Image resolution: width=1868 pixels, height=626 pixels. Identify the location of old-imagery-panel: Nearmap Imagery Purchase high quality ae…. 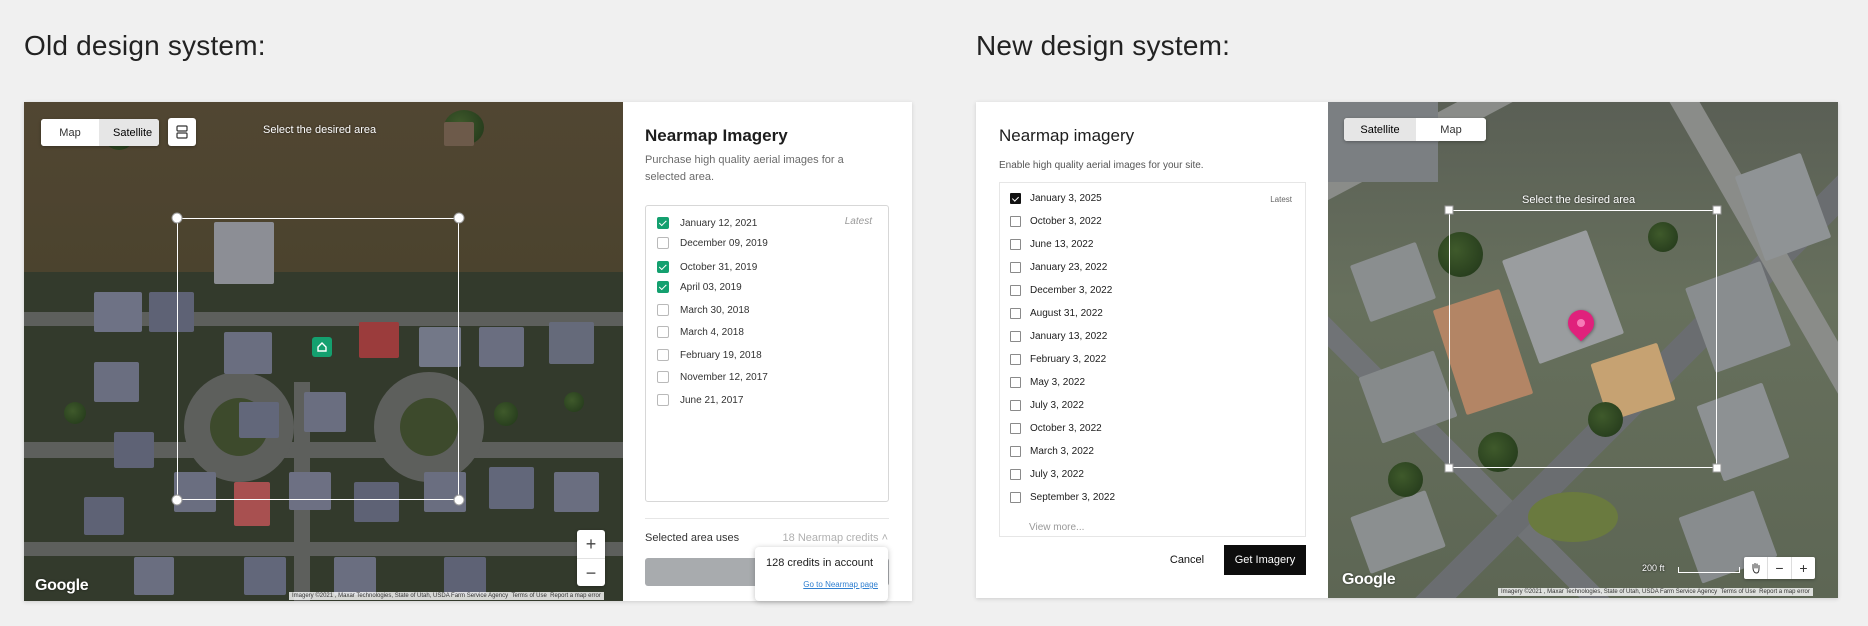
(767, 351).